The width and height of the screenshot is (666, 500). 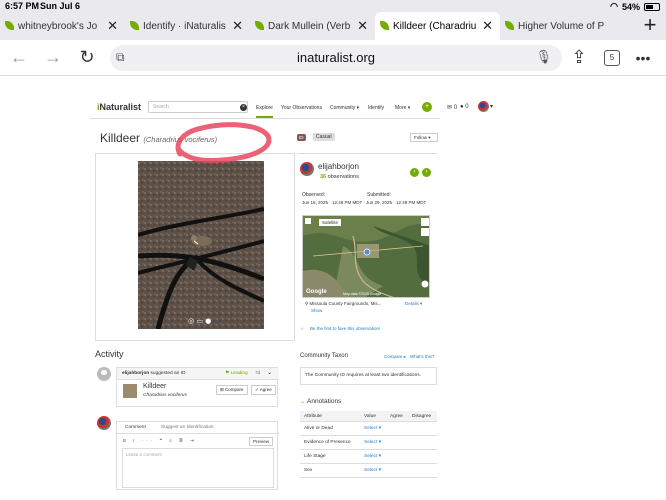 I want to click on annotation-attribute: Life Stage, so click(x=315, y=456).